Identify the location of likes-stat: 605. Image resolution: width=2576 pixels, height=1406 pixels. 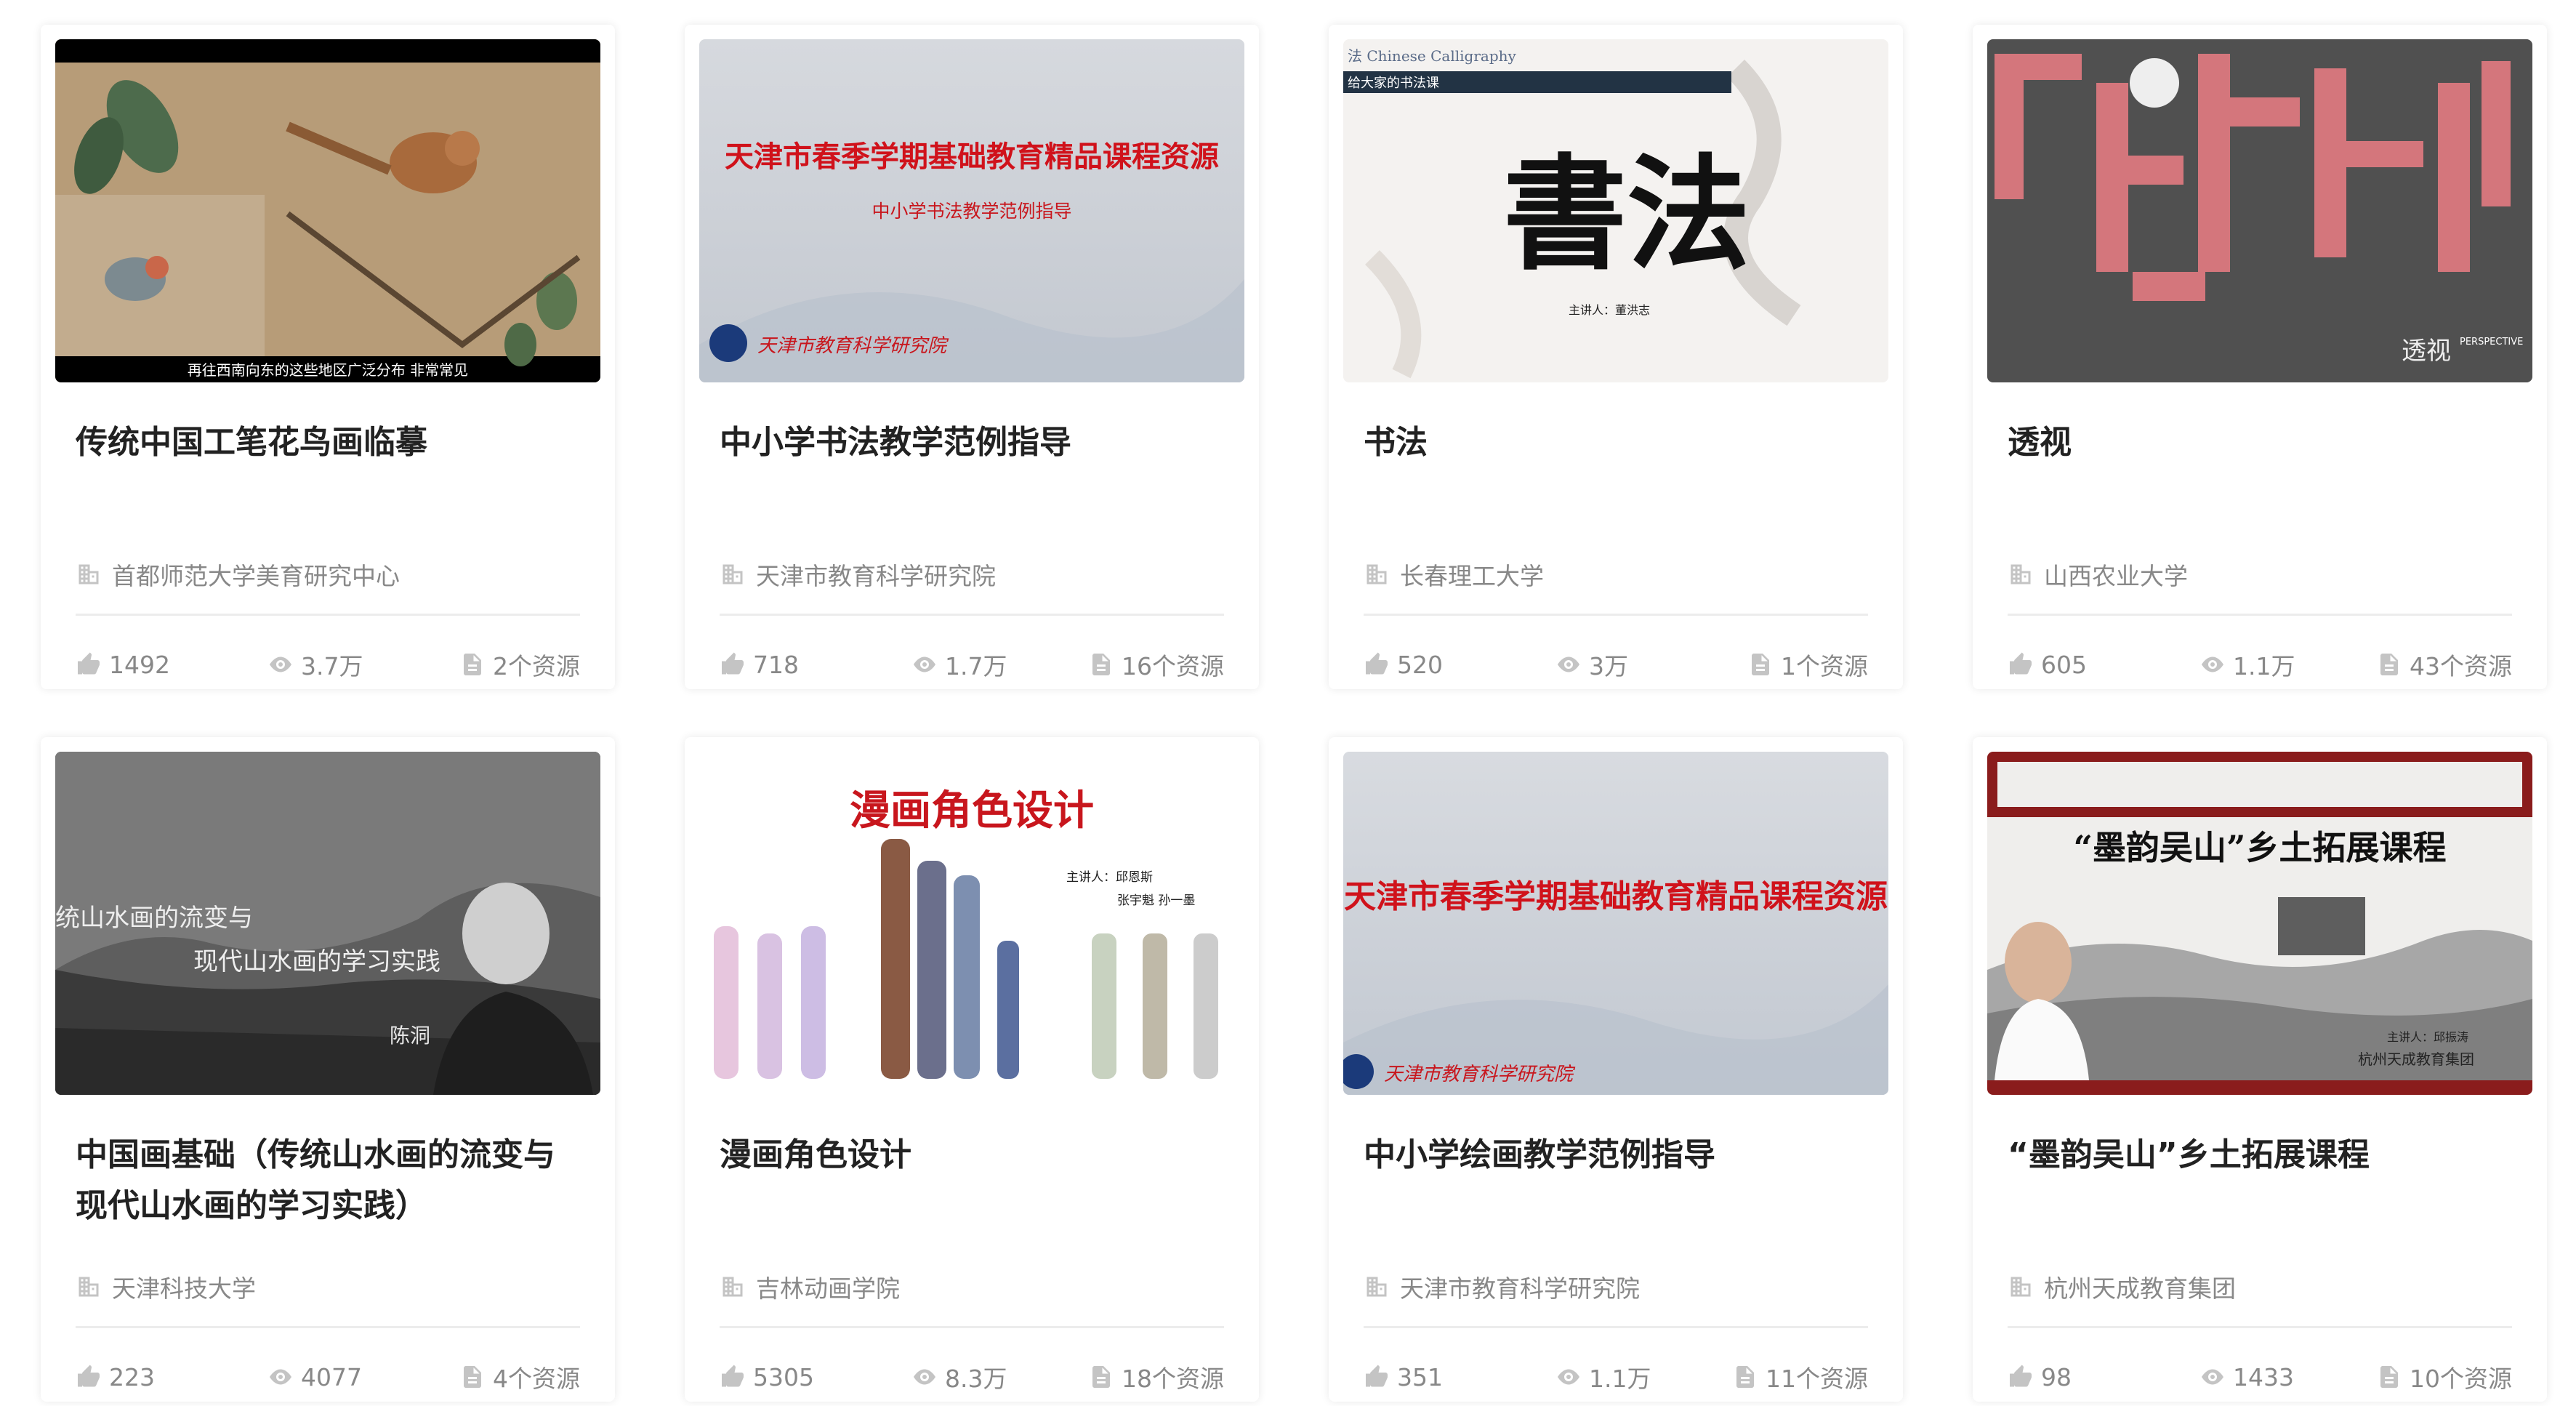
(2047, 664).